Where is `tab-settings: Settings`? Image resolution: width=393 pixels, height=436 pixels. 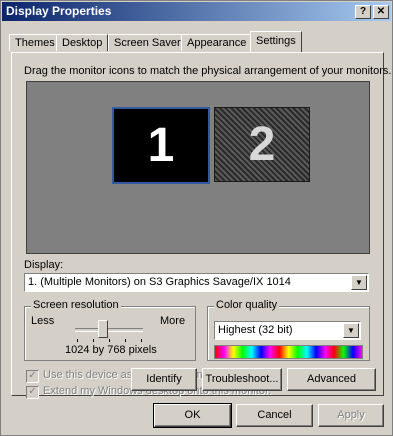 tab-settings: Settings is located at coordinates (276, 41).